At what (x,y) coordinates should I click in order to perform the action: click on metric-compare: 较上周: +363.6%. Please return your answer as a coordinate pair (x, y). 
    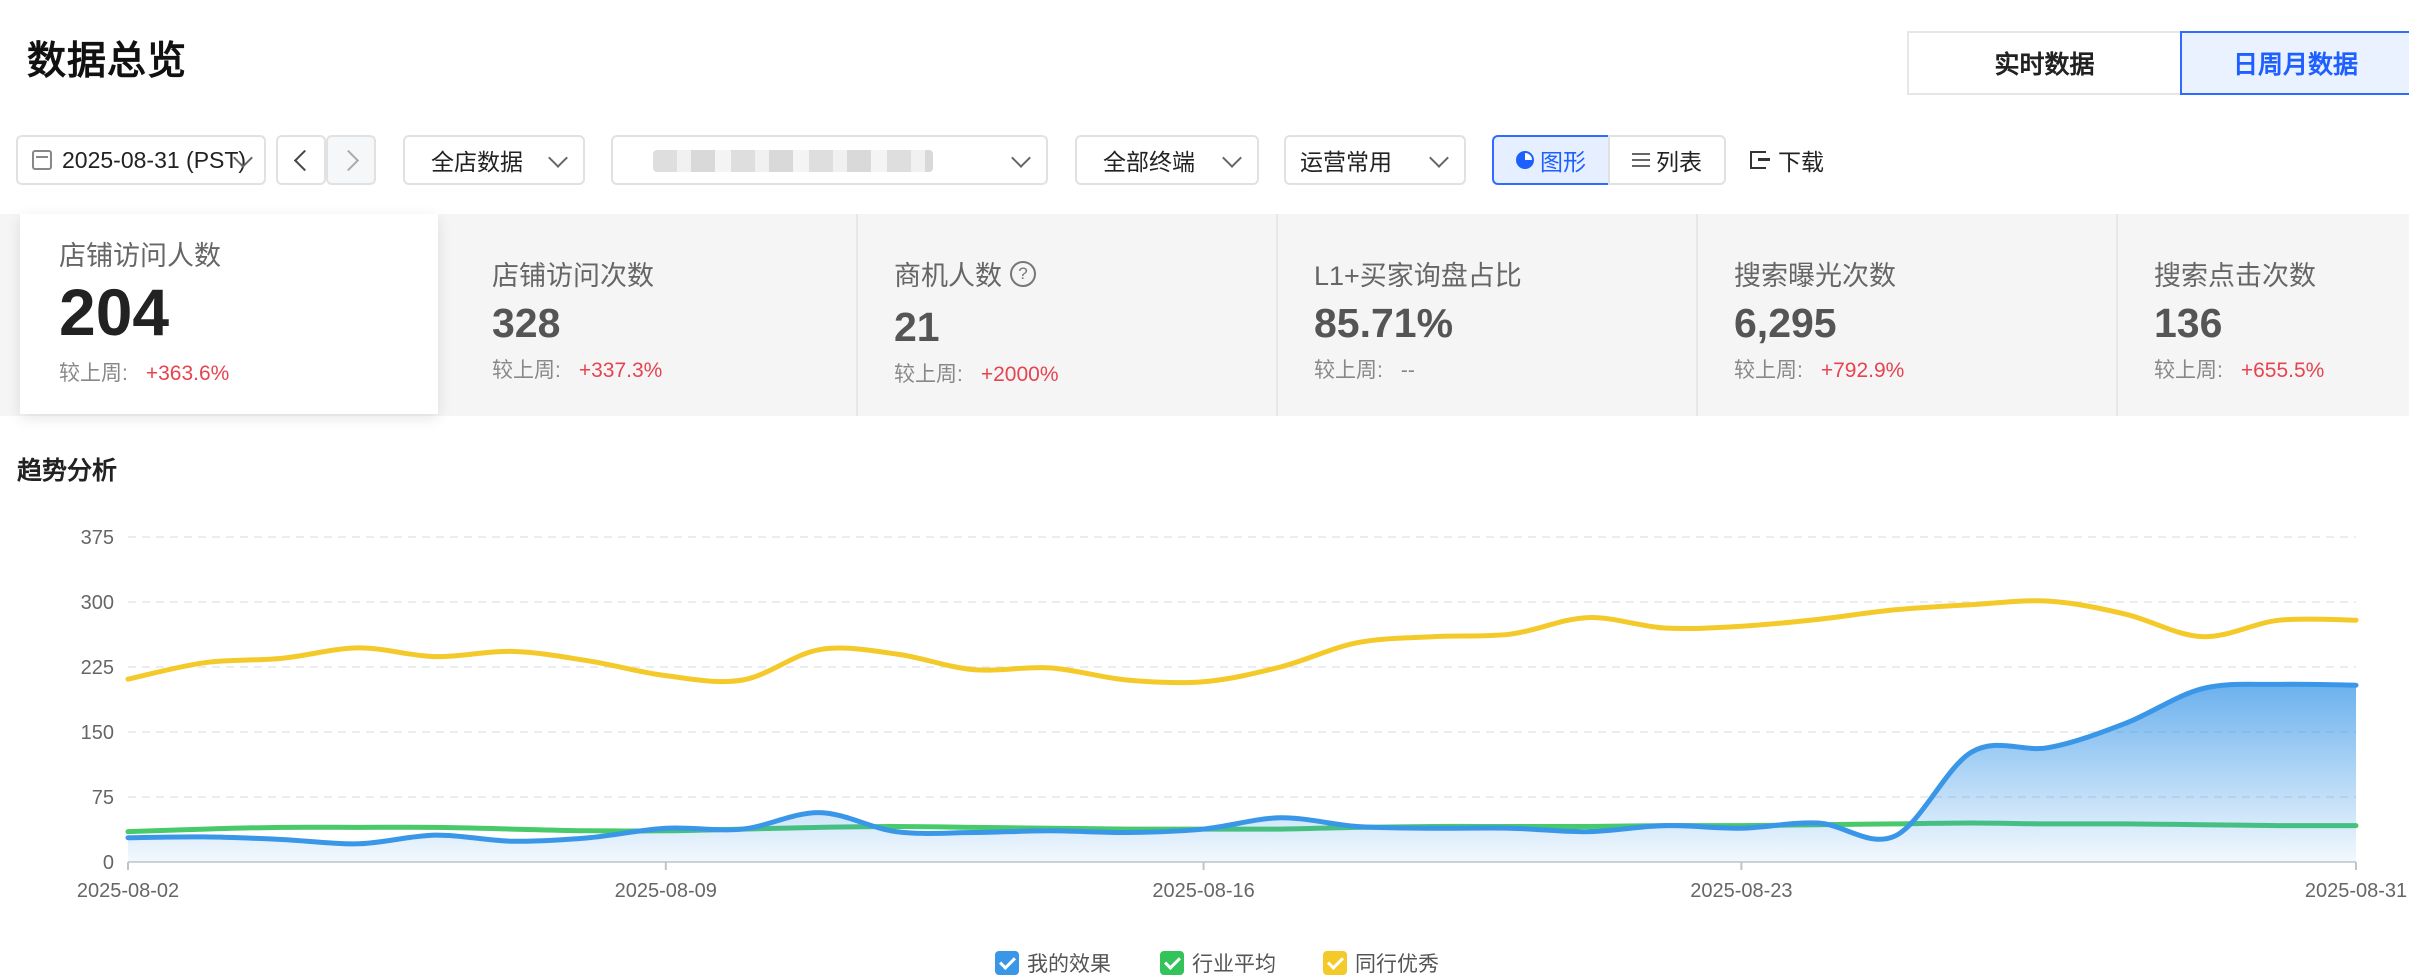
    Looking at the image, I should click on (144, 373).